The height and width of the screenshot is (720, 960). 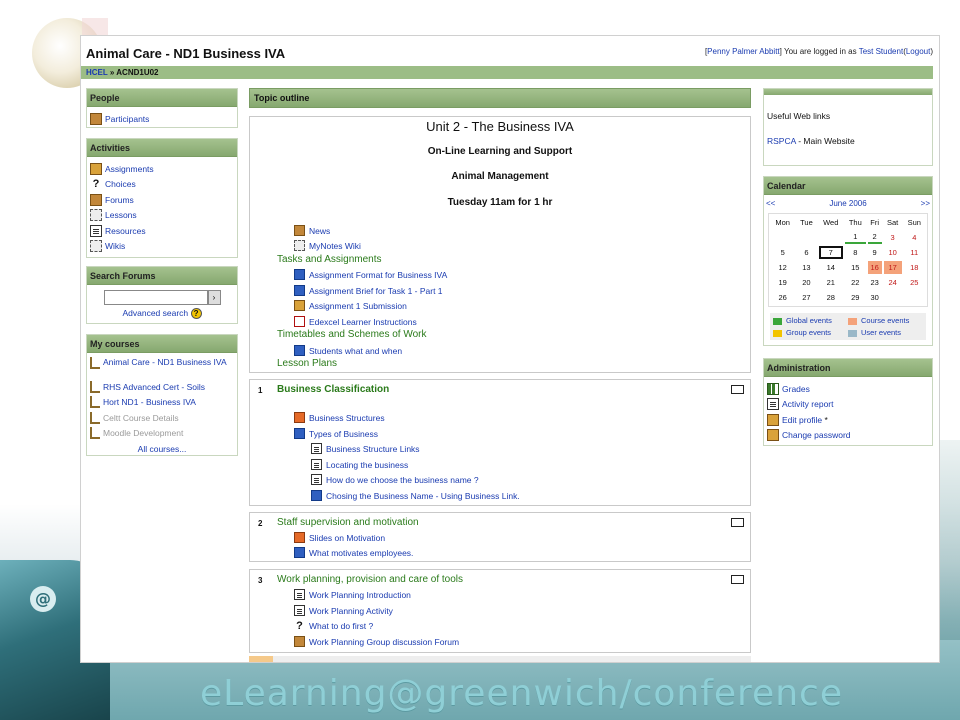 What do you see at coordinates (343, 610) in the screenshot?
I see `resource-link: Work Planning Activity` at bounding box center [343, 610].